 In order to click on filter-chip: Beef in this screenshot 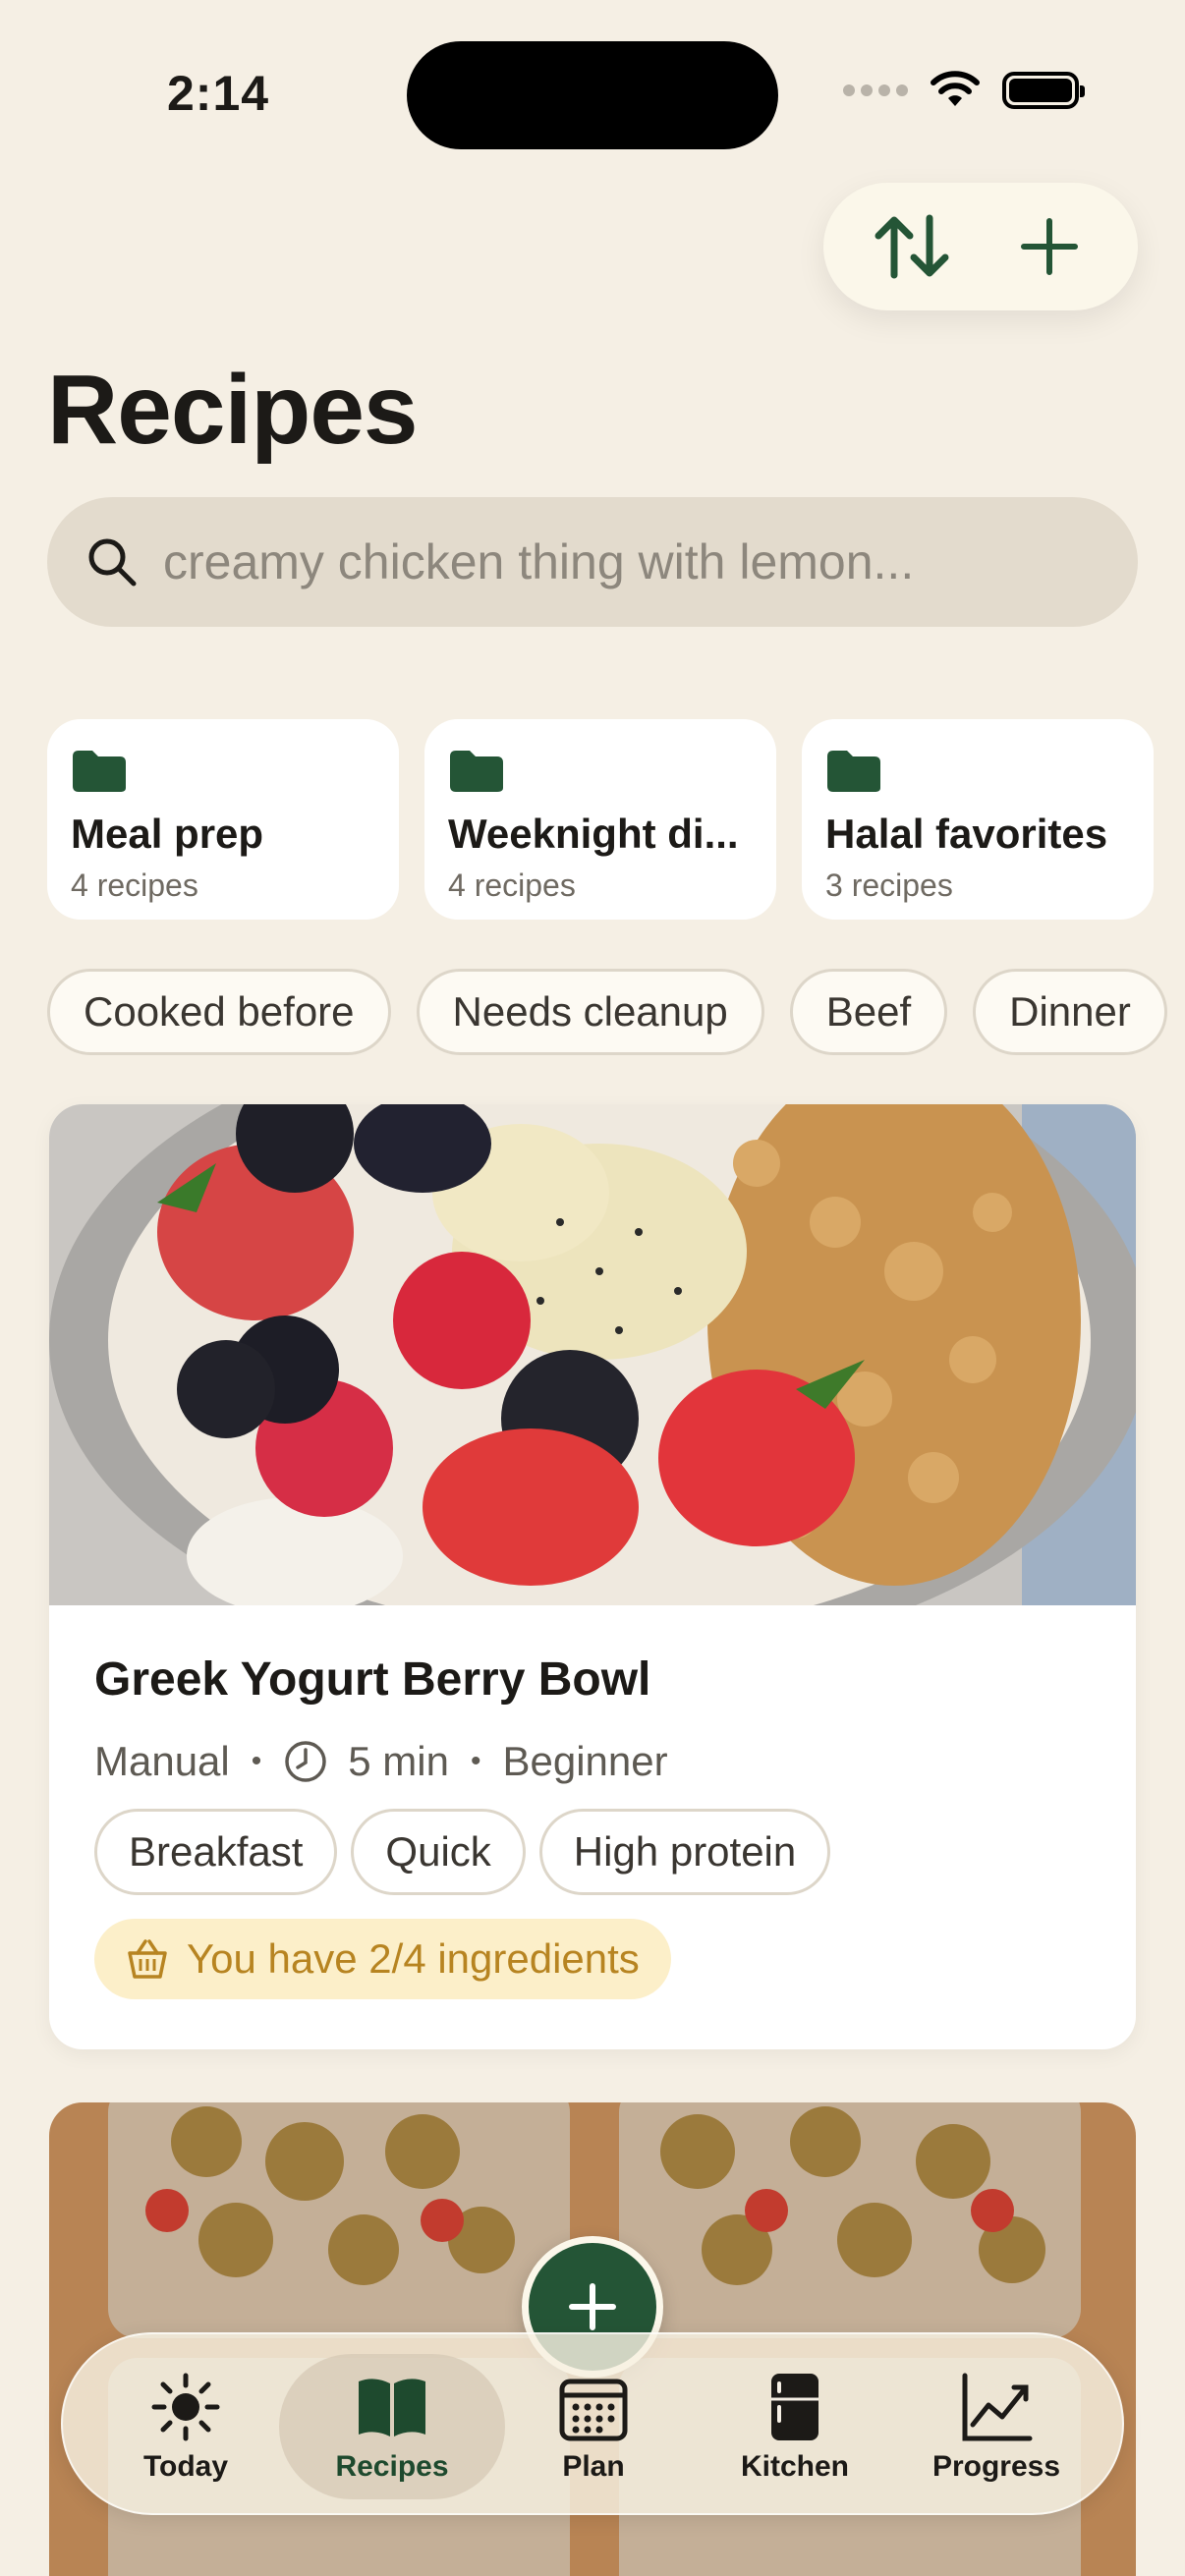, I will do `click(869, 1012)`.